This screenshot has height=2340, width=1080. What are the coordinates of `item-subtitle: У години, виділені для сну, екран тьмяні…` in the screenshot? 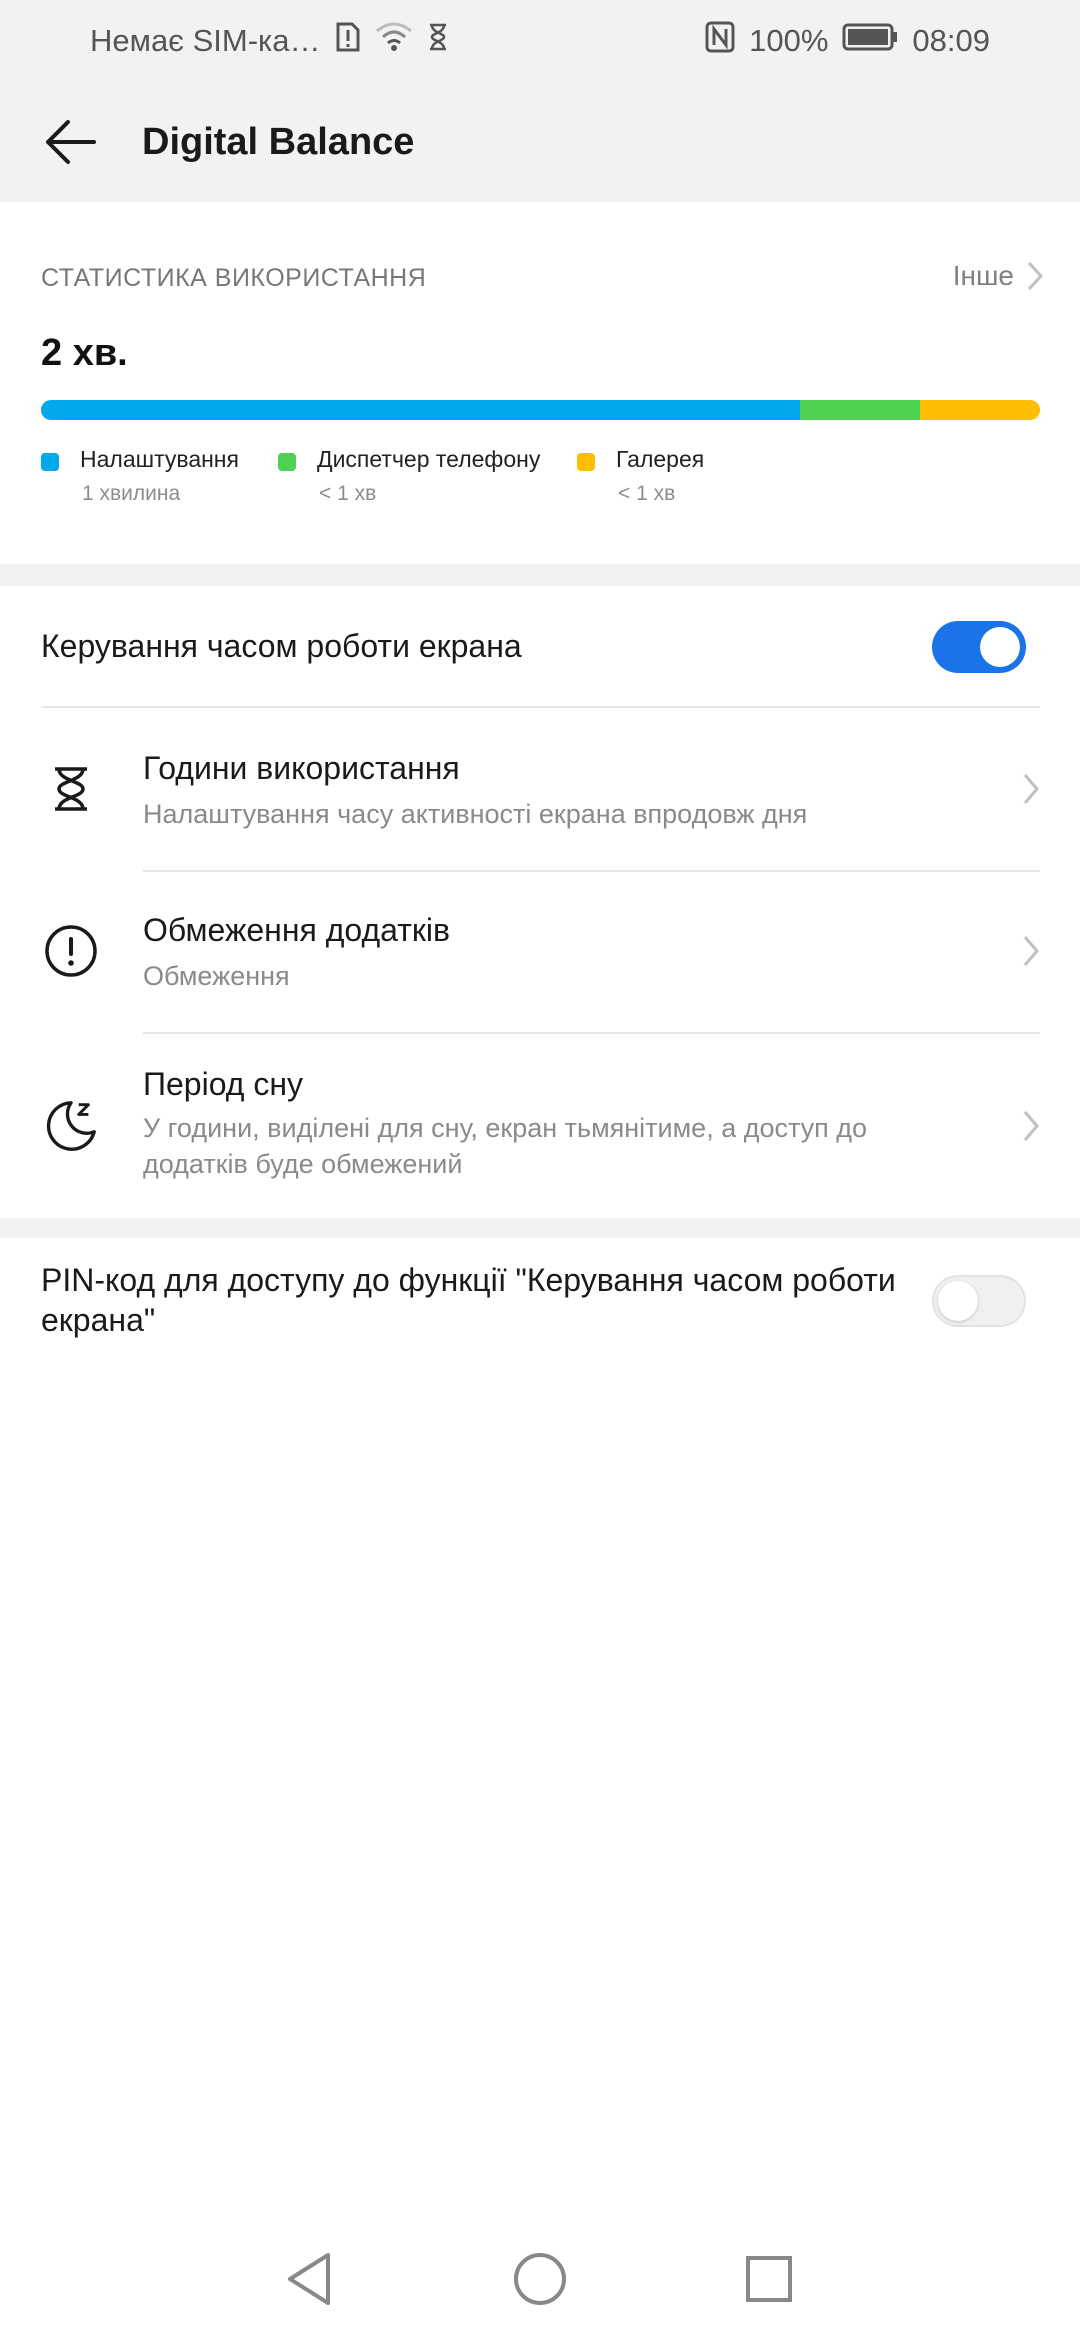 It's located at (505, 1146).